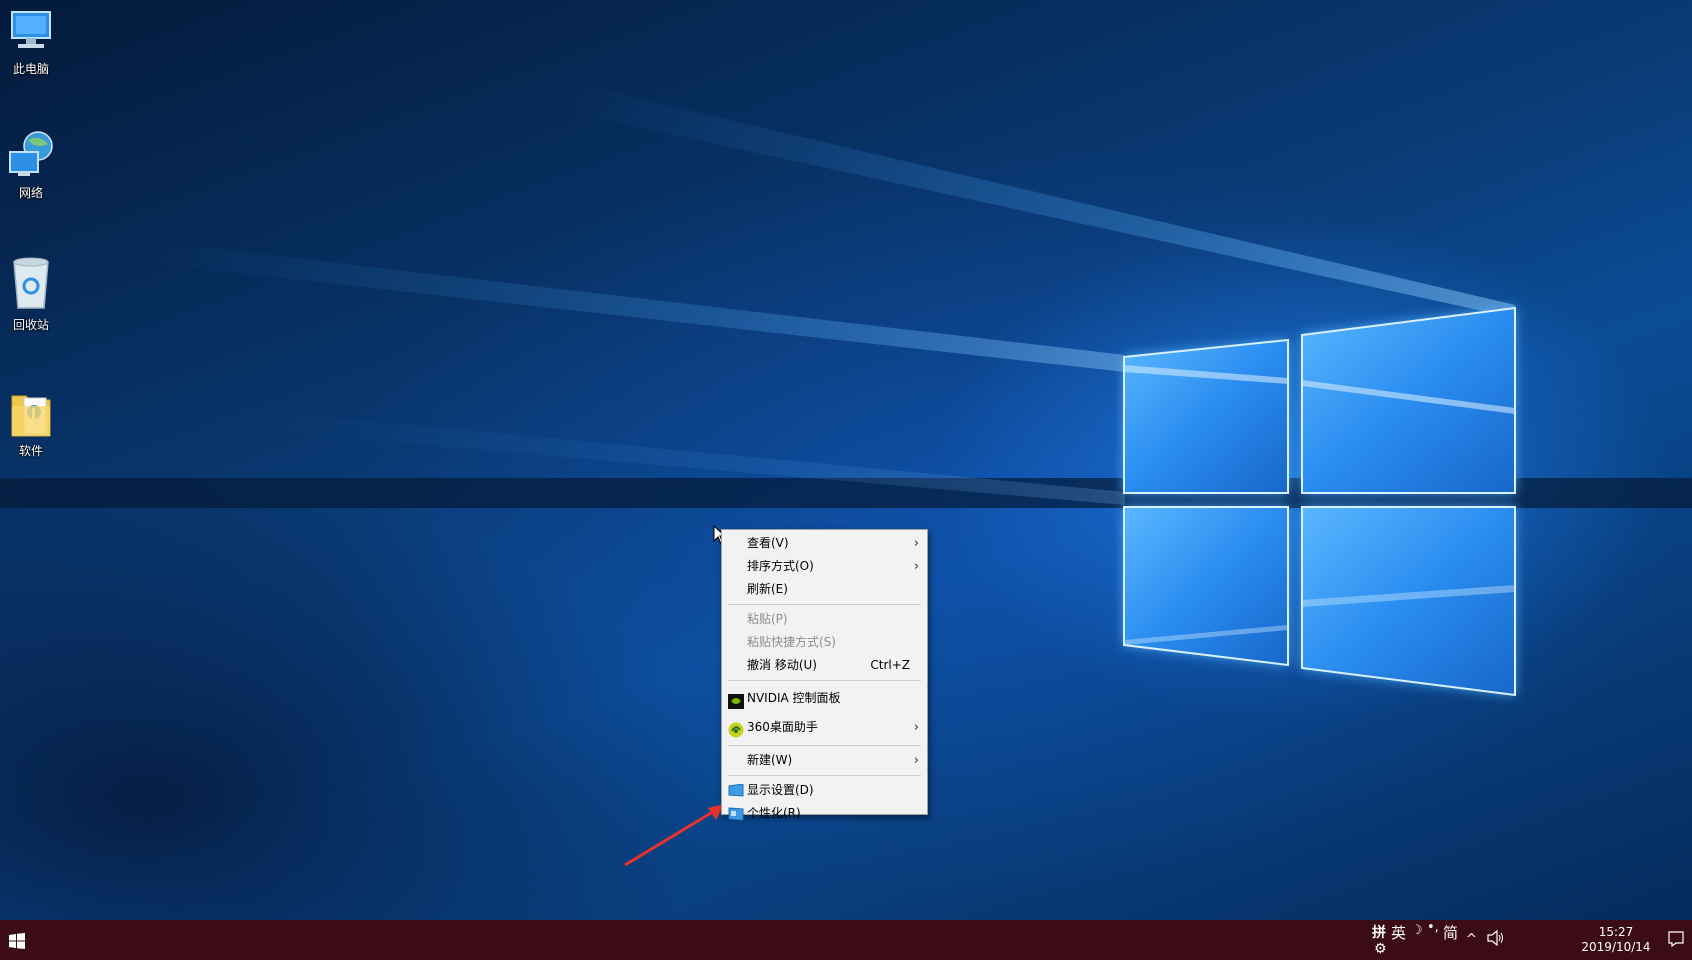  What do you see at coordinates (1616, 947) in the screenshot?
I see `clock-date: 2019/10/14` at bounding box center [1616, 947].